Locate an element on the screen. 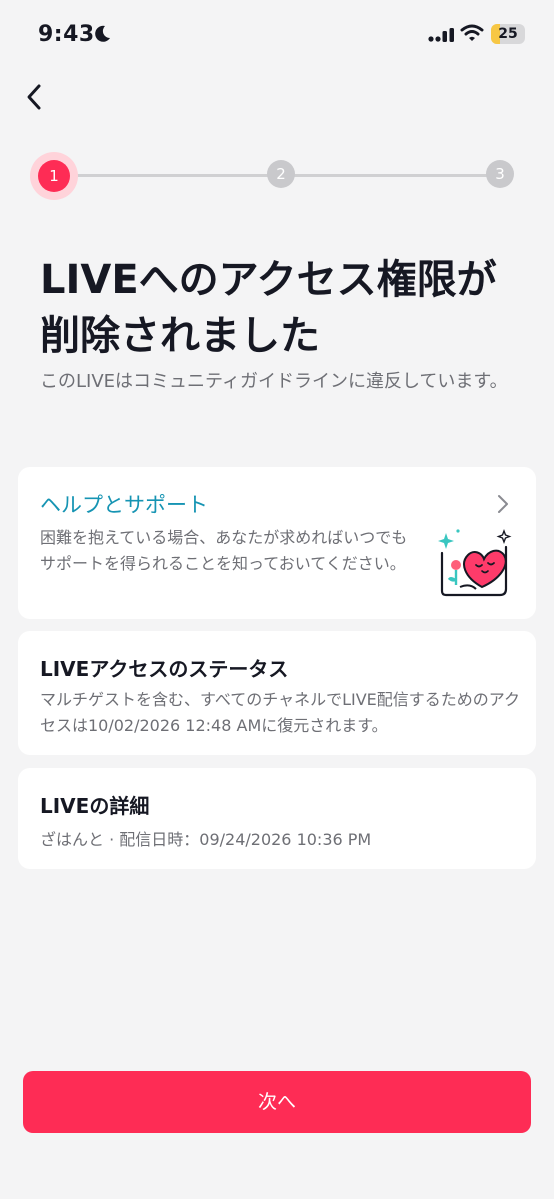 This screenshot has width=554, height=1199. live-details-title: LIVEの詳細 is located at coordinates (95, 806).